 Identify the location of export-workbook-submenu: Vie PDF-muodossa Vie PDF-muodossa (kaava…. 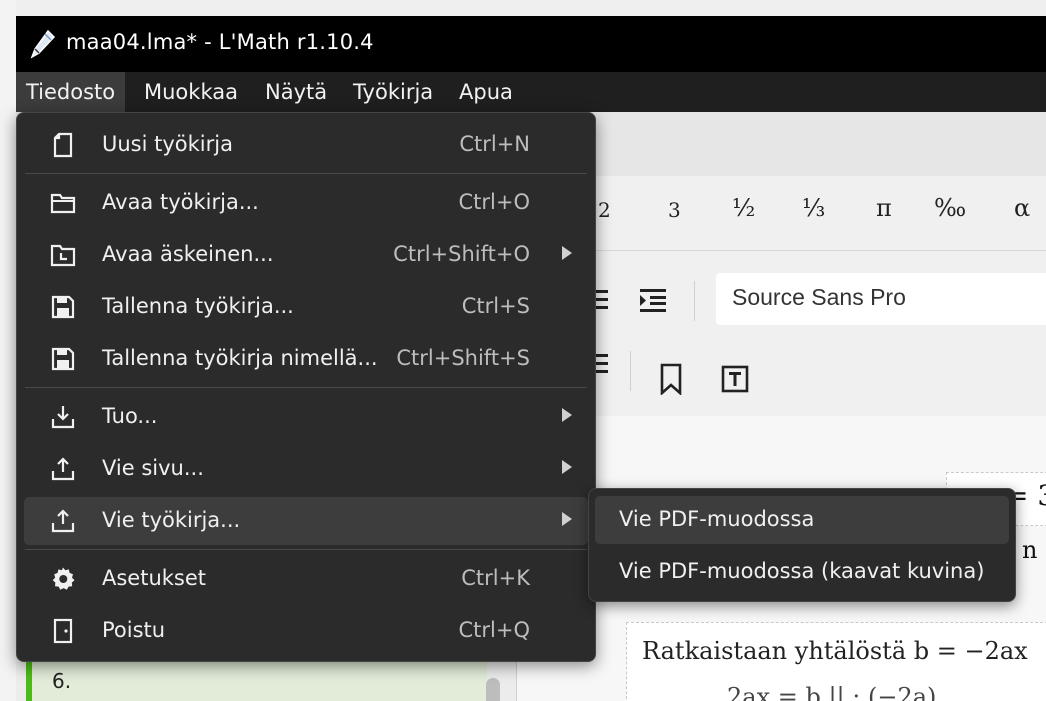
(802, 545).